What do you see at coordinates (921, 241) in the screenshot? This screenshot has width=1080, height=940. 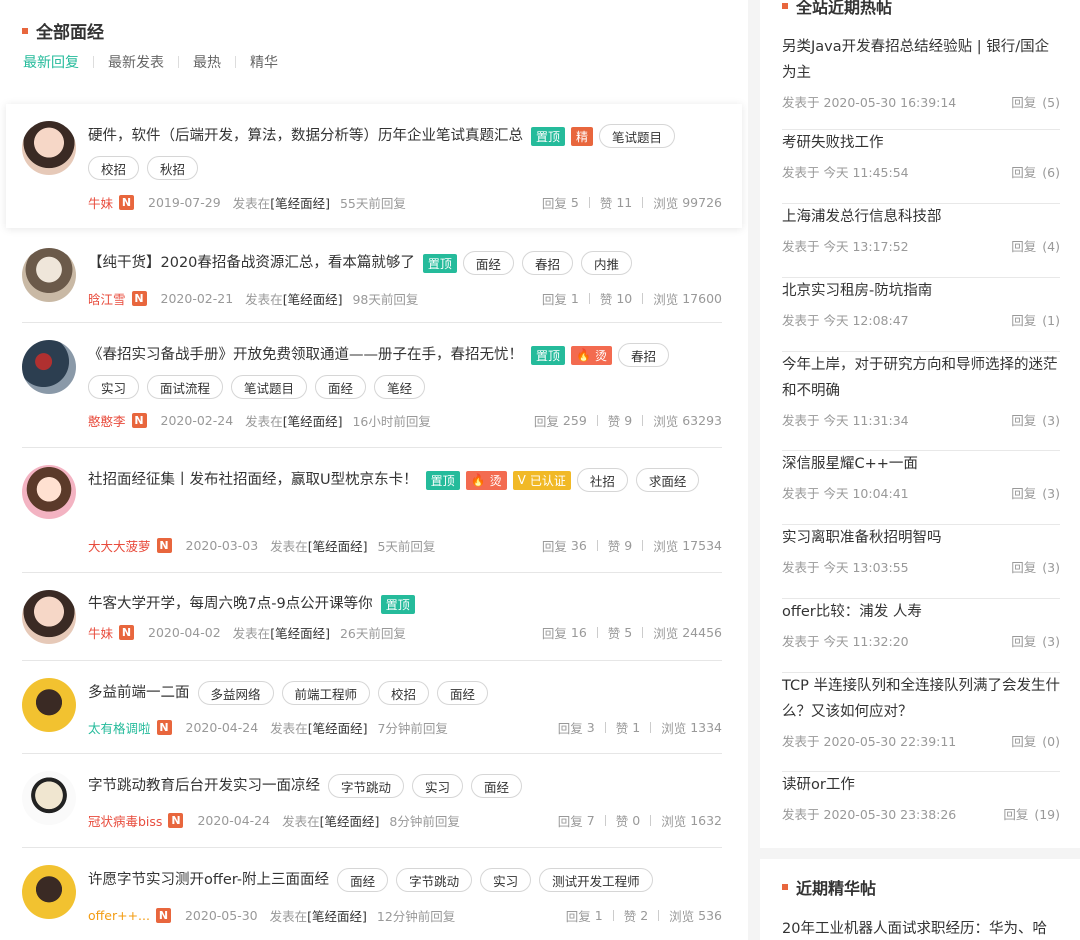 I see `hot-post-item: 上海浦发总行信息科技部 发表于 今天 13:17:52 回复 (4)` at bounding box center [921, 241].